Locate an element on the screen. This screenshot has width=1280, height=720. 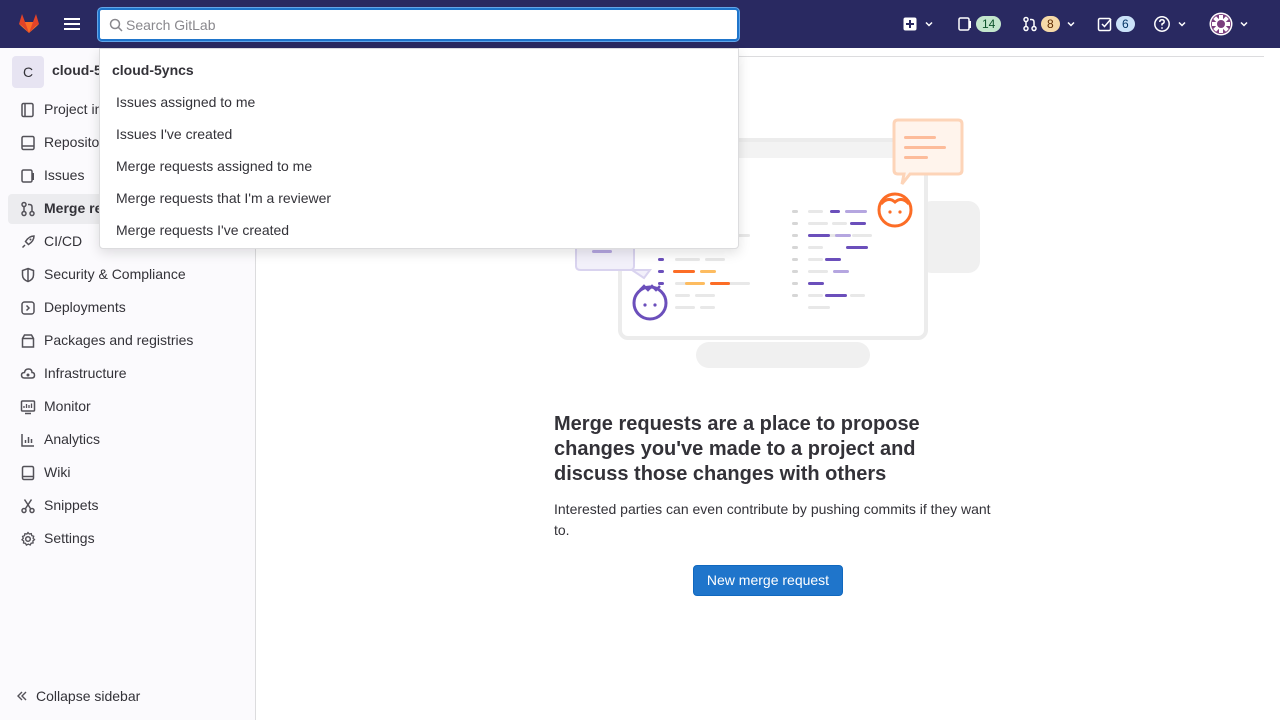
user-menu is located at coordinates (1229, 24).